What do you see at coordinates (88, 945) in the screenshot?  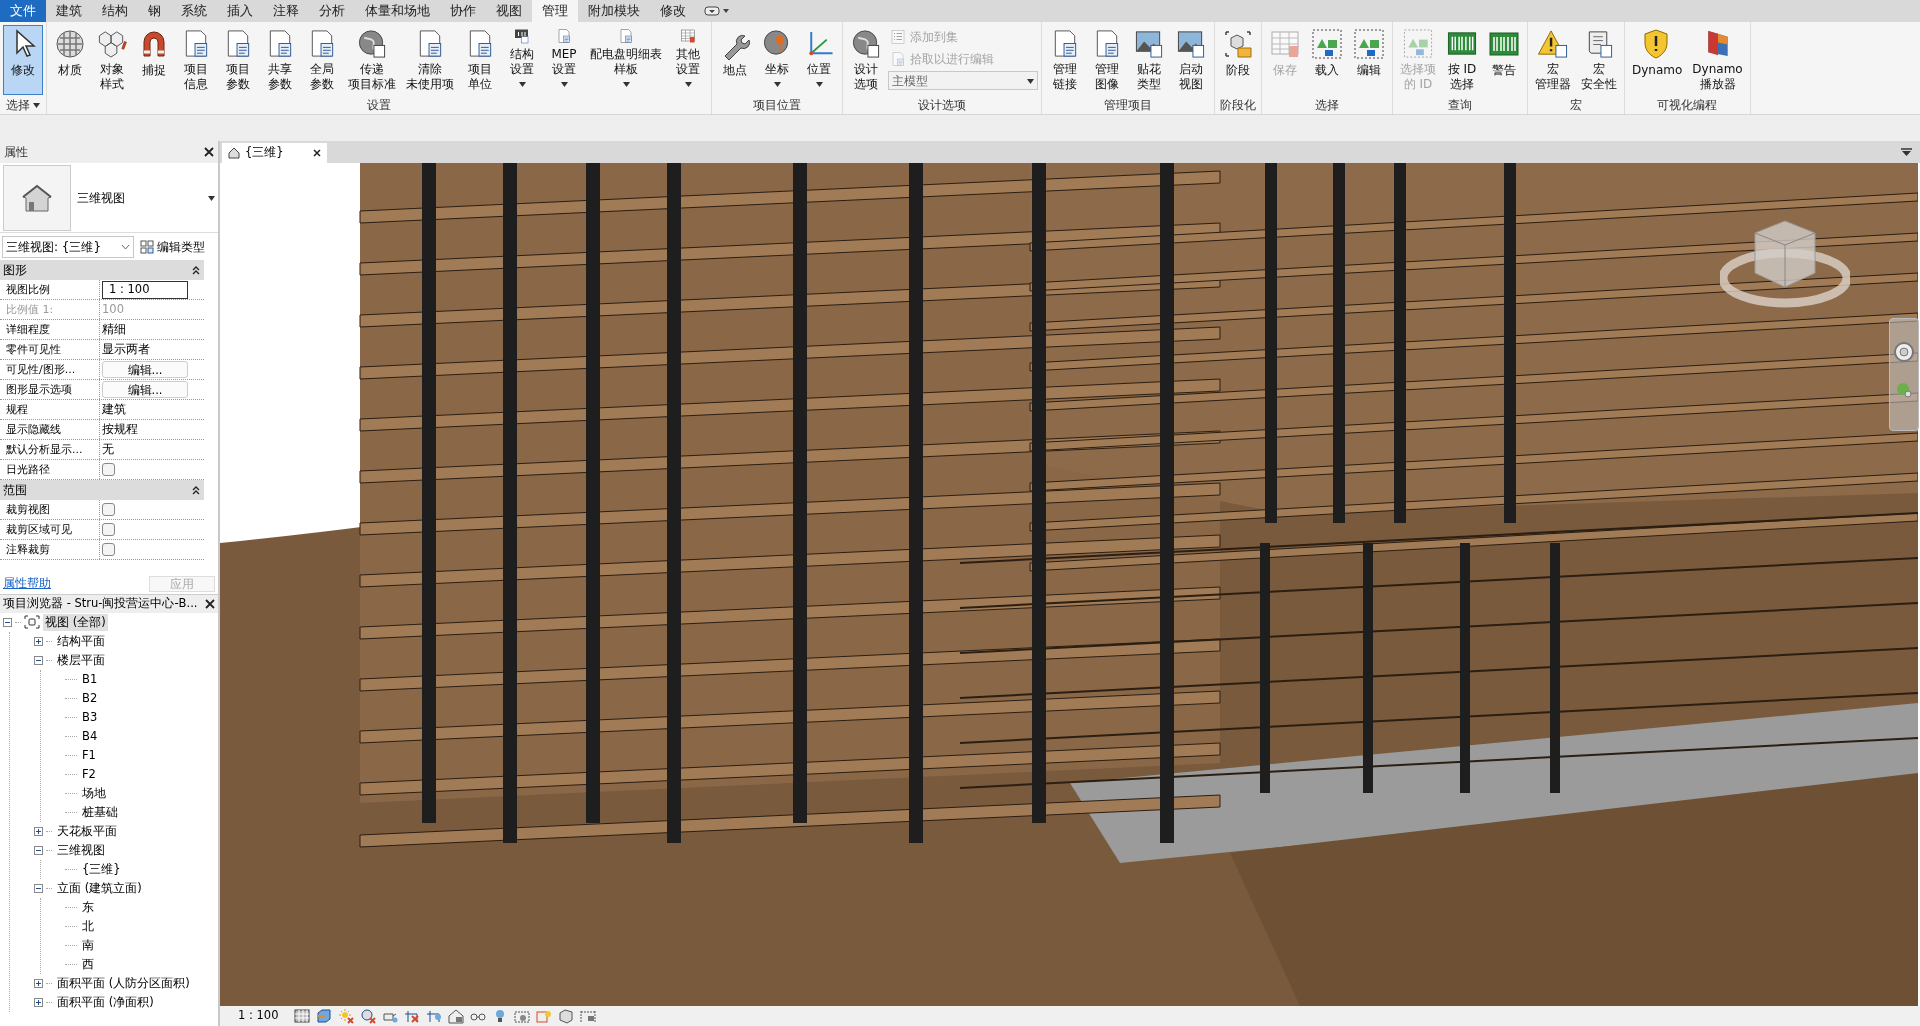 I see `tree-item: 南` at bounding box center [88, 945].